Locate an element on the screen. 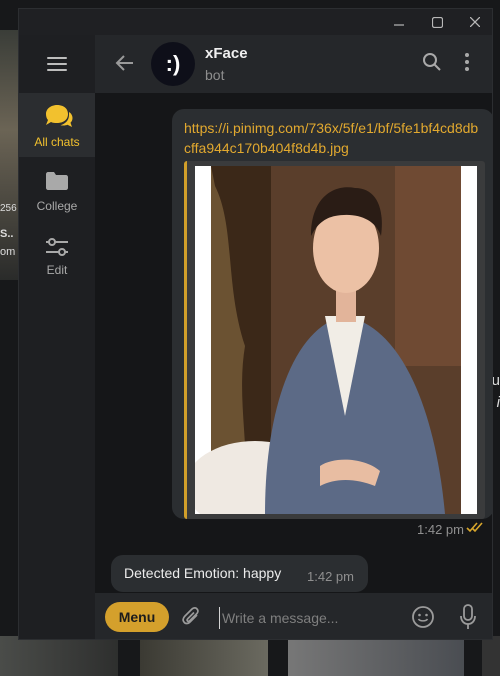 Image resolution: width=500 pixels, height=676 pixels. folder-all-chats: All chats is located at coordinates (57, 125).